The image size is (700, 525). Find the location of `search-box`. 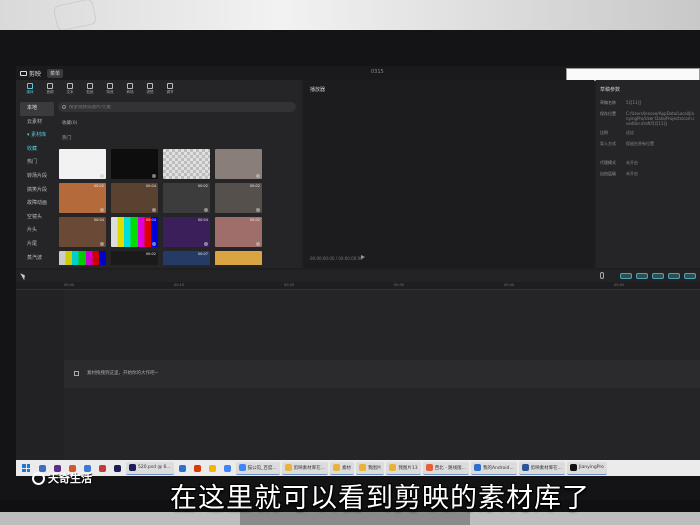

search-box is located at coordinates (177, 107).